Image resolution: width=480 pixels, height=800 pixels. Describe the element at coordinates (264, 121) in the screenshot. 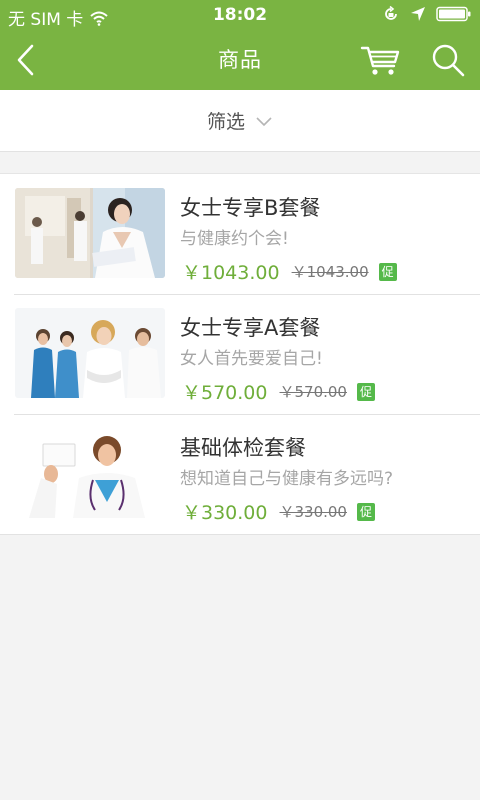

I see `chevron-down-icon` at that location.